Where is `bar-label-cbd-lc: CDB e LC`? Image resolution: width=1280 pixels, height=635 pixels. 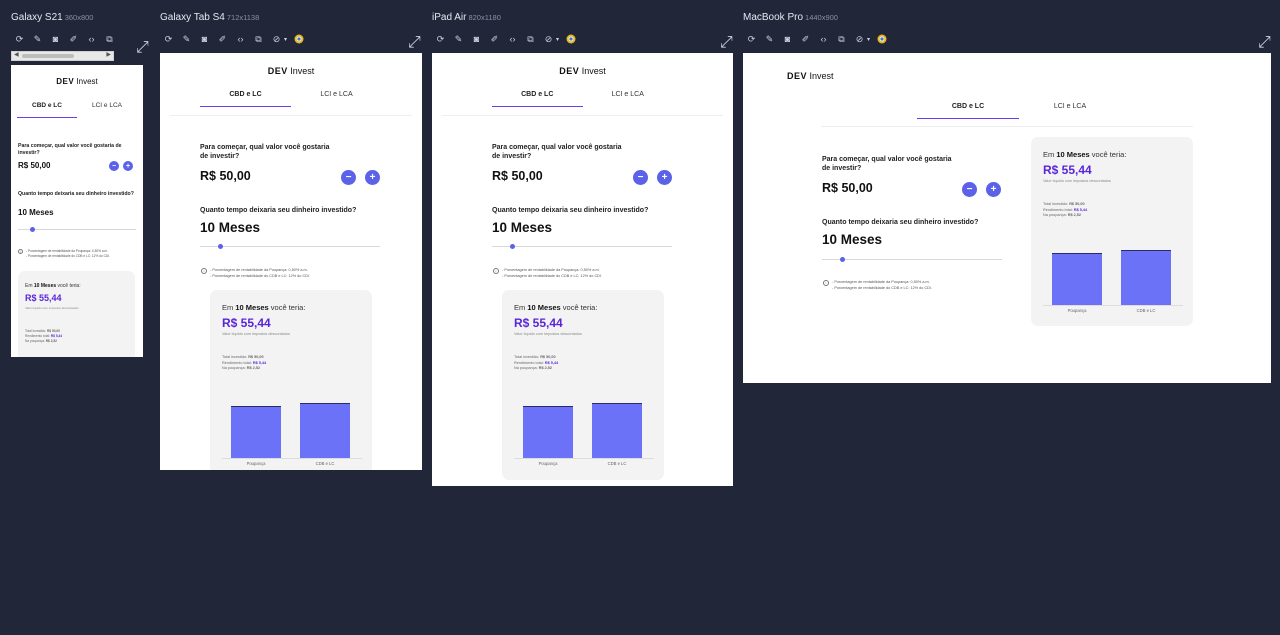 bar-label-cbd-lc: CDB e LC is located at coordinates (1146, 310).